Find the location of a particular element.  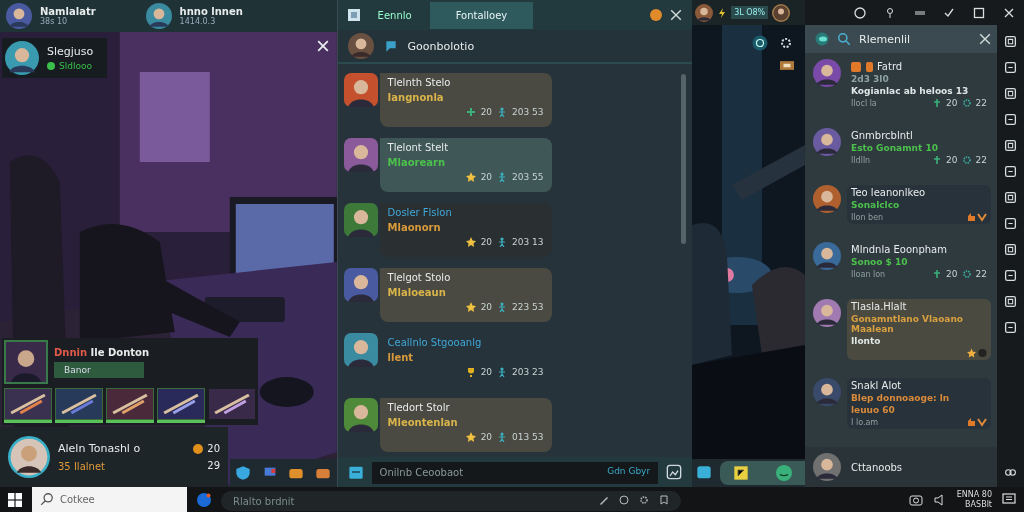

timestamp: Ilon ben is located at coordinates (867, 217).